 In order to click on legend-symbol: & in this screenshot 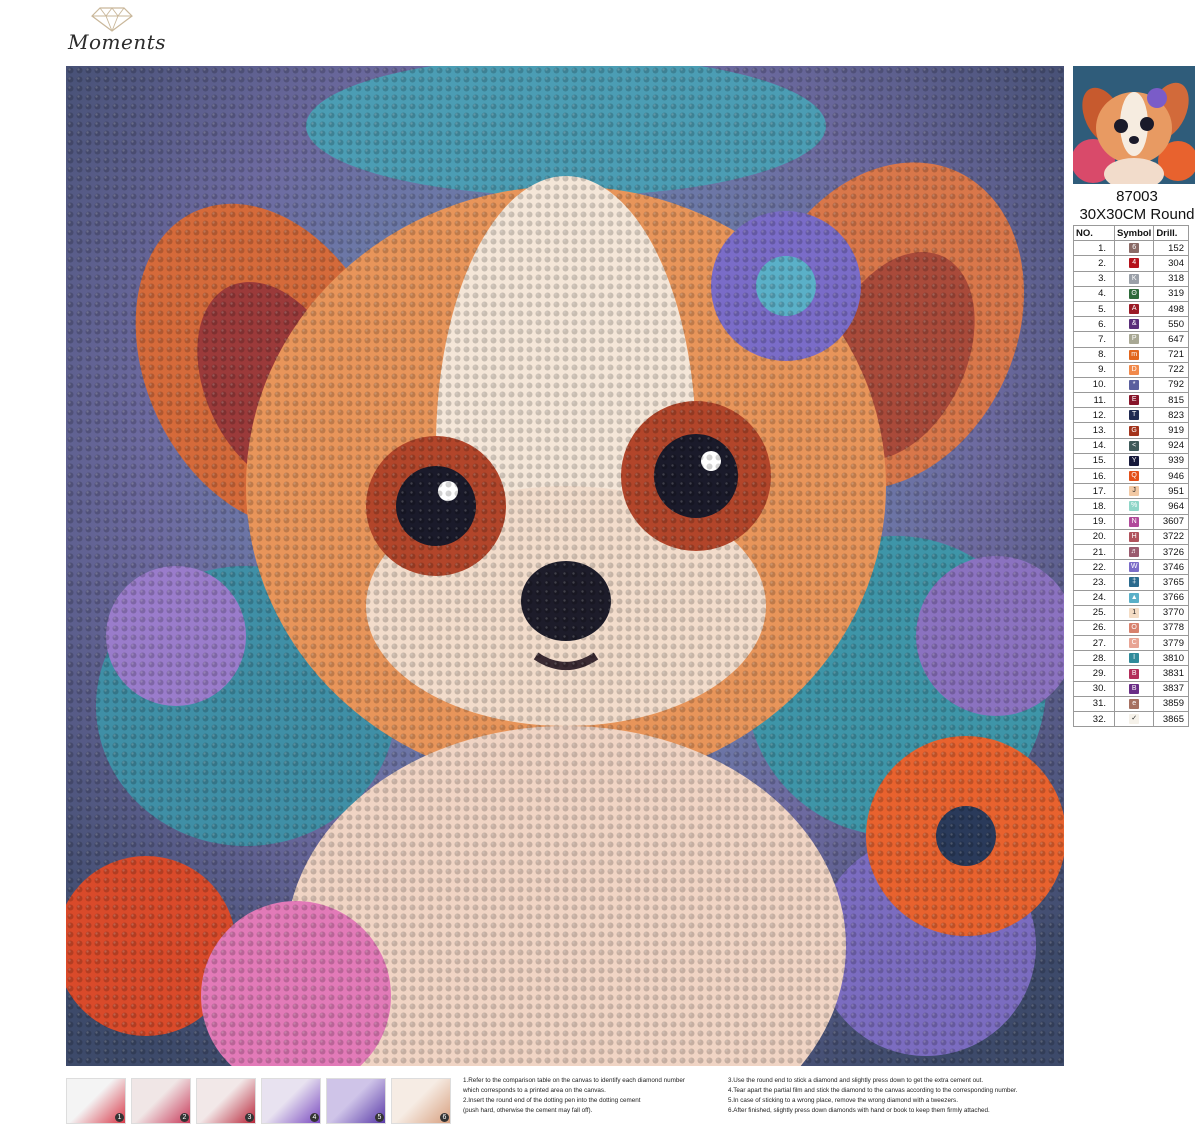, I will do `click(1134, 324)`.